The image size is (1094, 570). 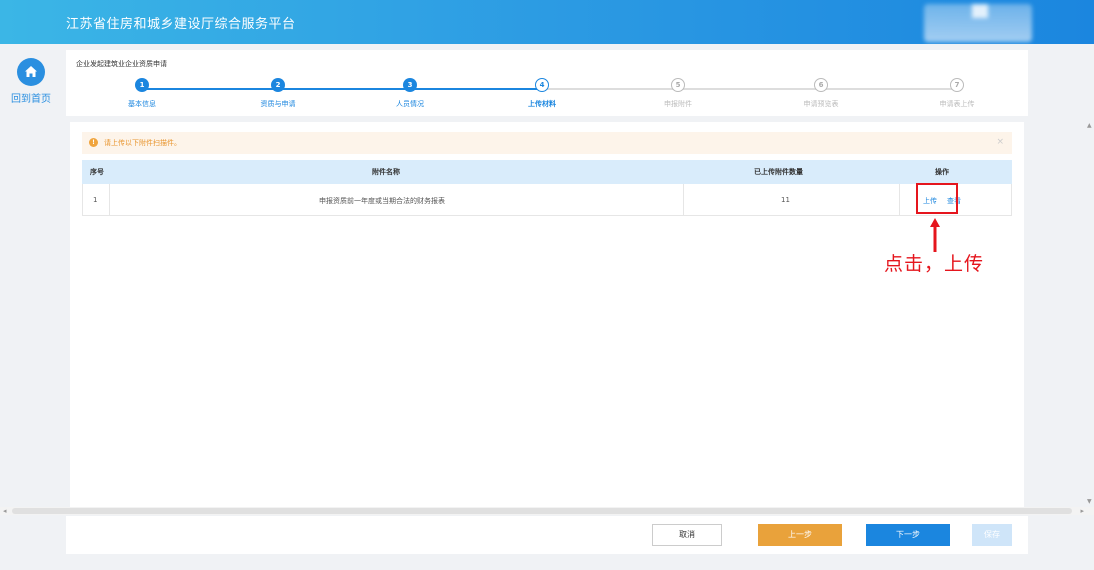 What do you see at coordinates (31, 307) in the screenshot?
I see `left-rail: 回到首页` at bounding box center [31, 307].